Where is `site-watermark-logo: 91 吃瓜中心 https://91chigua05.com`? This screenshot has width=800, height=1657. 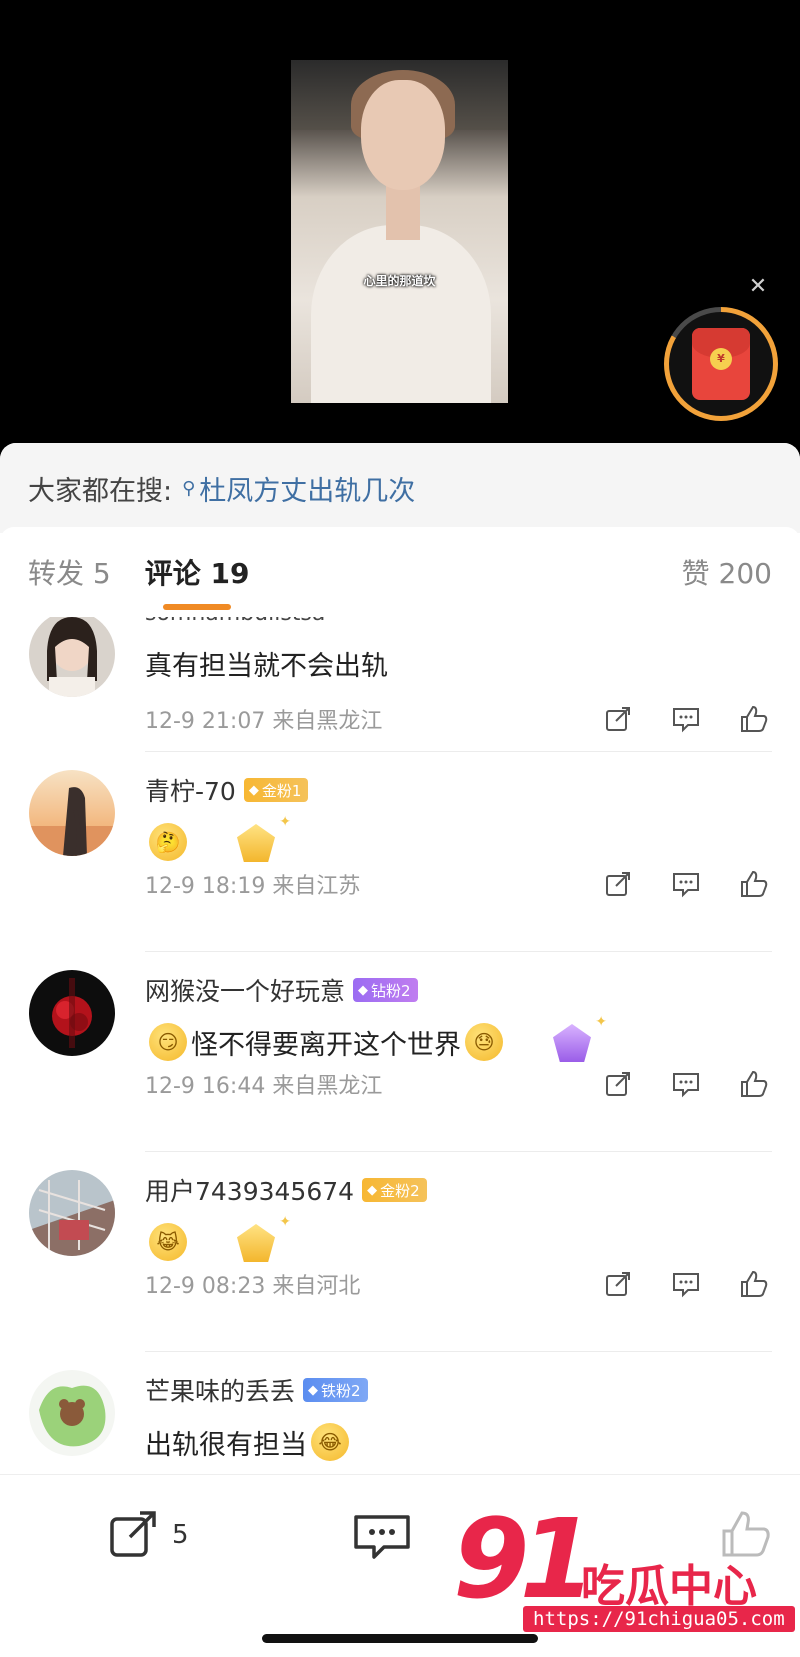
site-watermark-logo: 91 吃瓜中心 https://91chigua05.com is located at coordinates (624, 1572).